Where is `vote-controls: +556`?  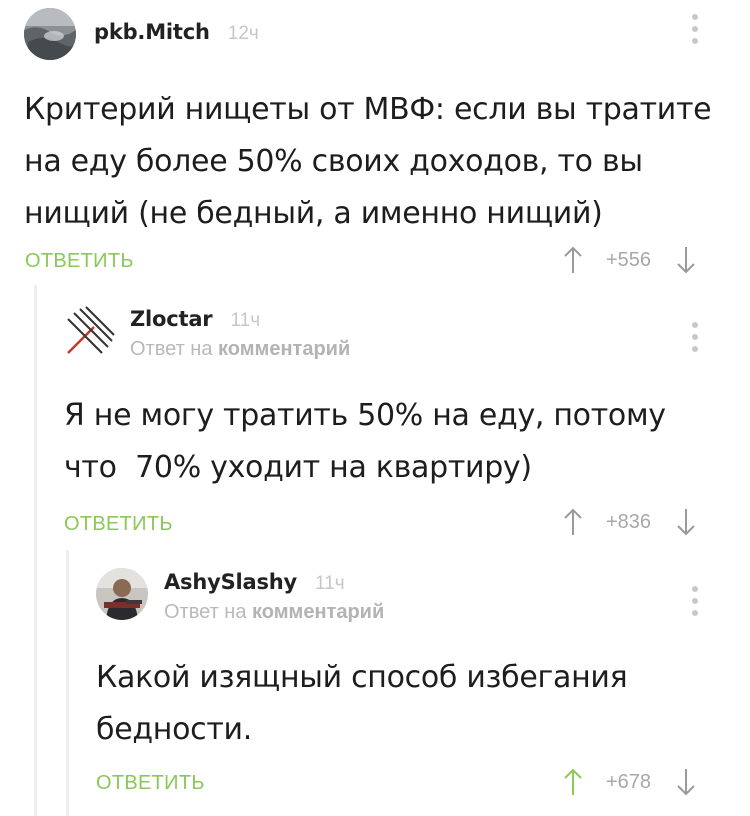
vote-controls: +556 is located at coordinates (629, 260).